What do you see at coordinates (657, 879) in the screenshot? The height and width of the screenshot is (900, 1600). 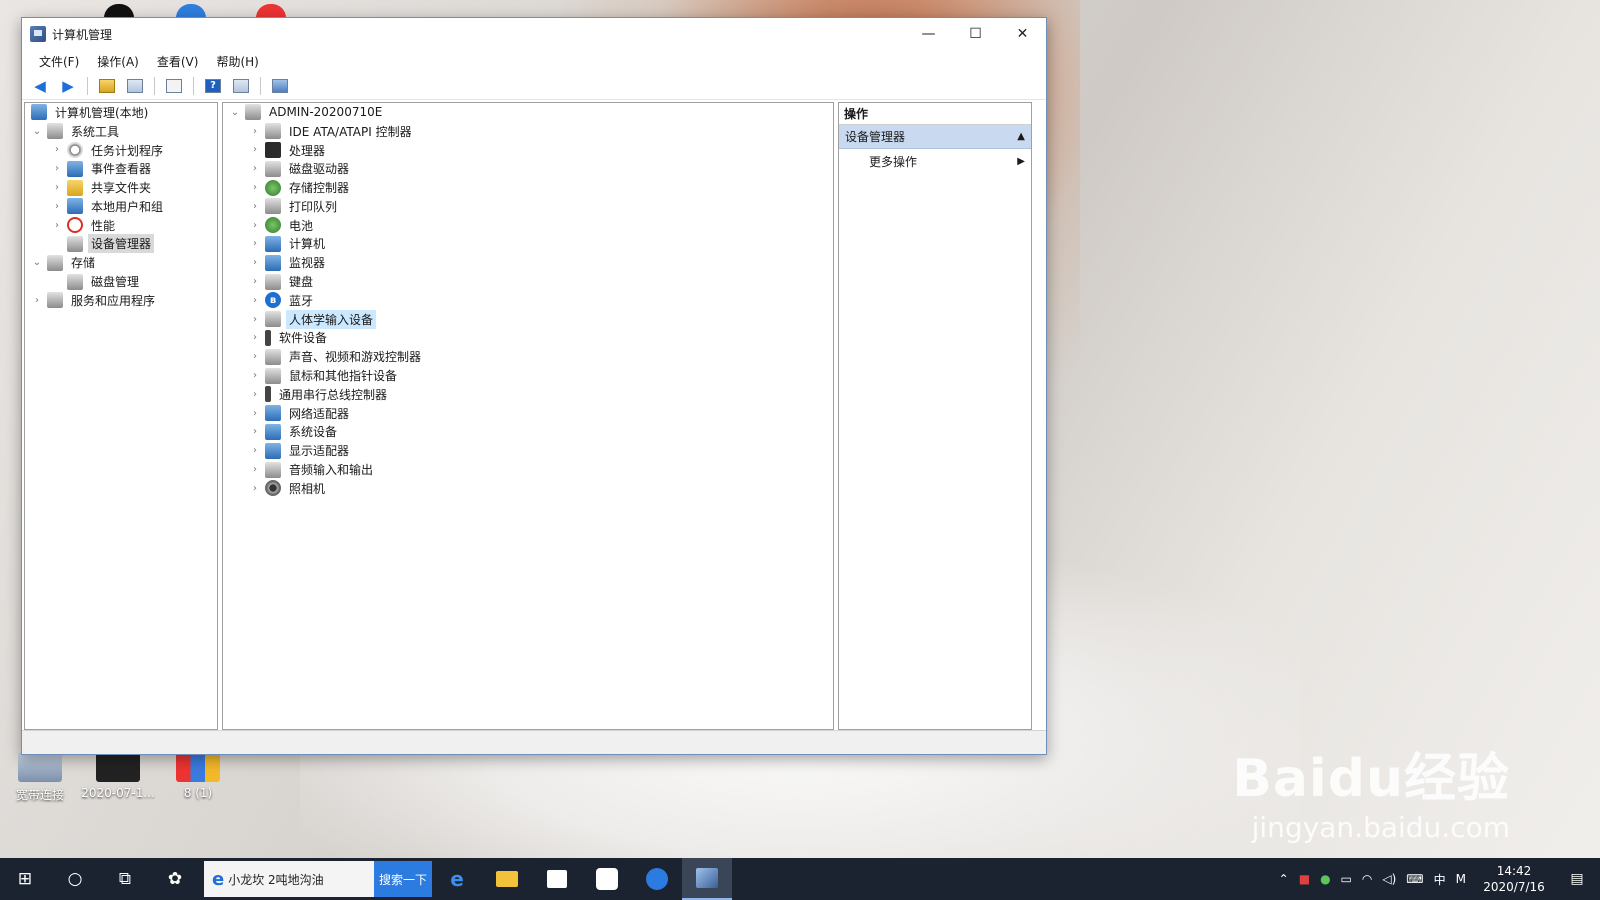 I see `taskbar-browser` at bounding box center [657, 879].